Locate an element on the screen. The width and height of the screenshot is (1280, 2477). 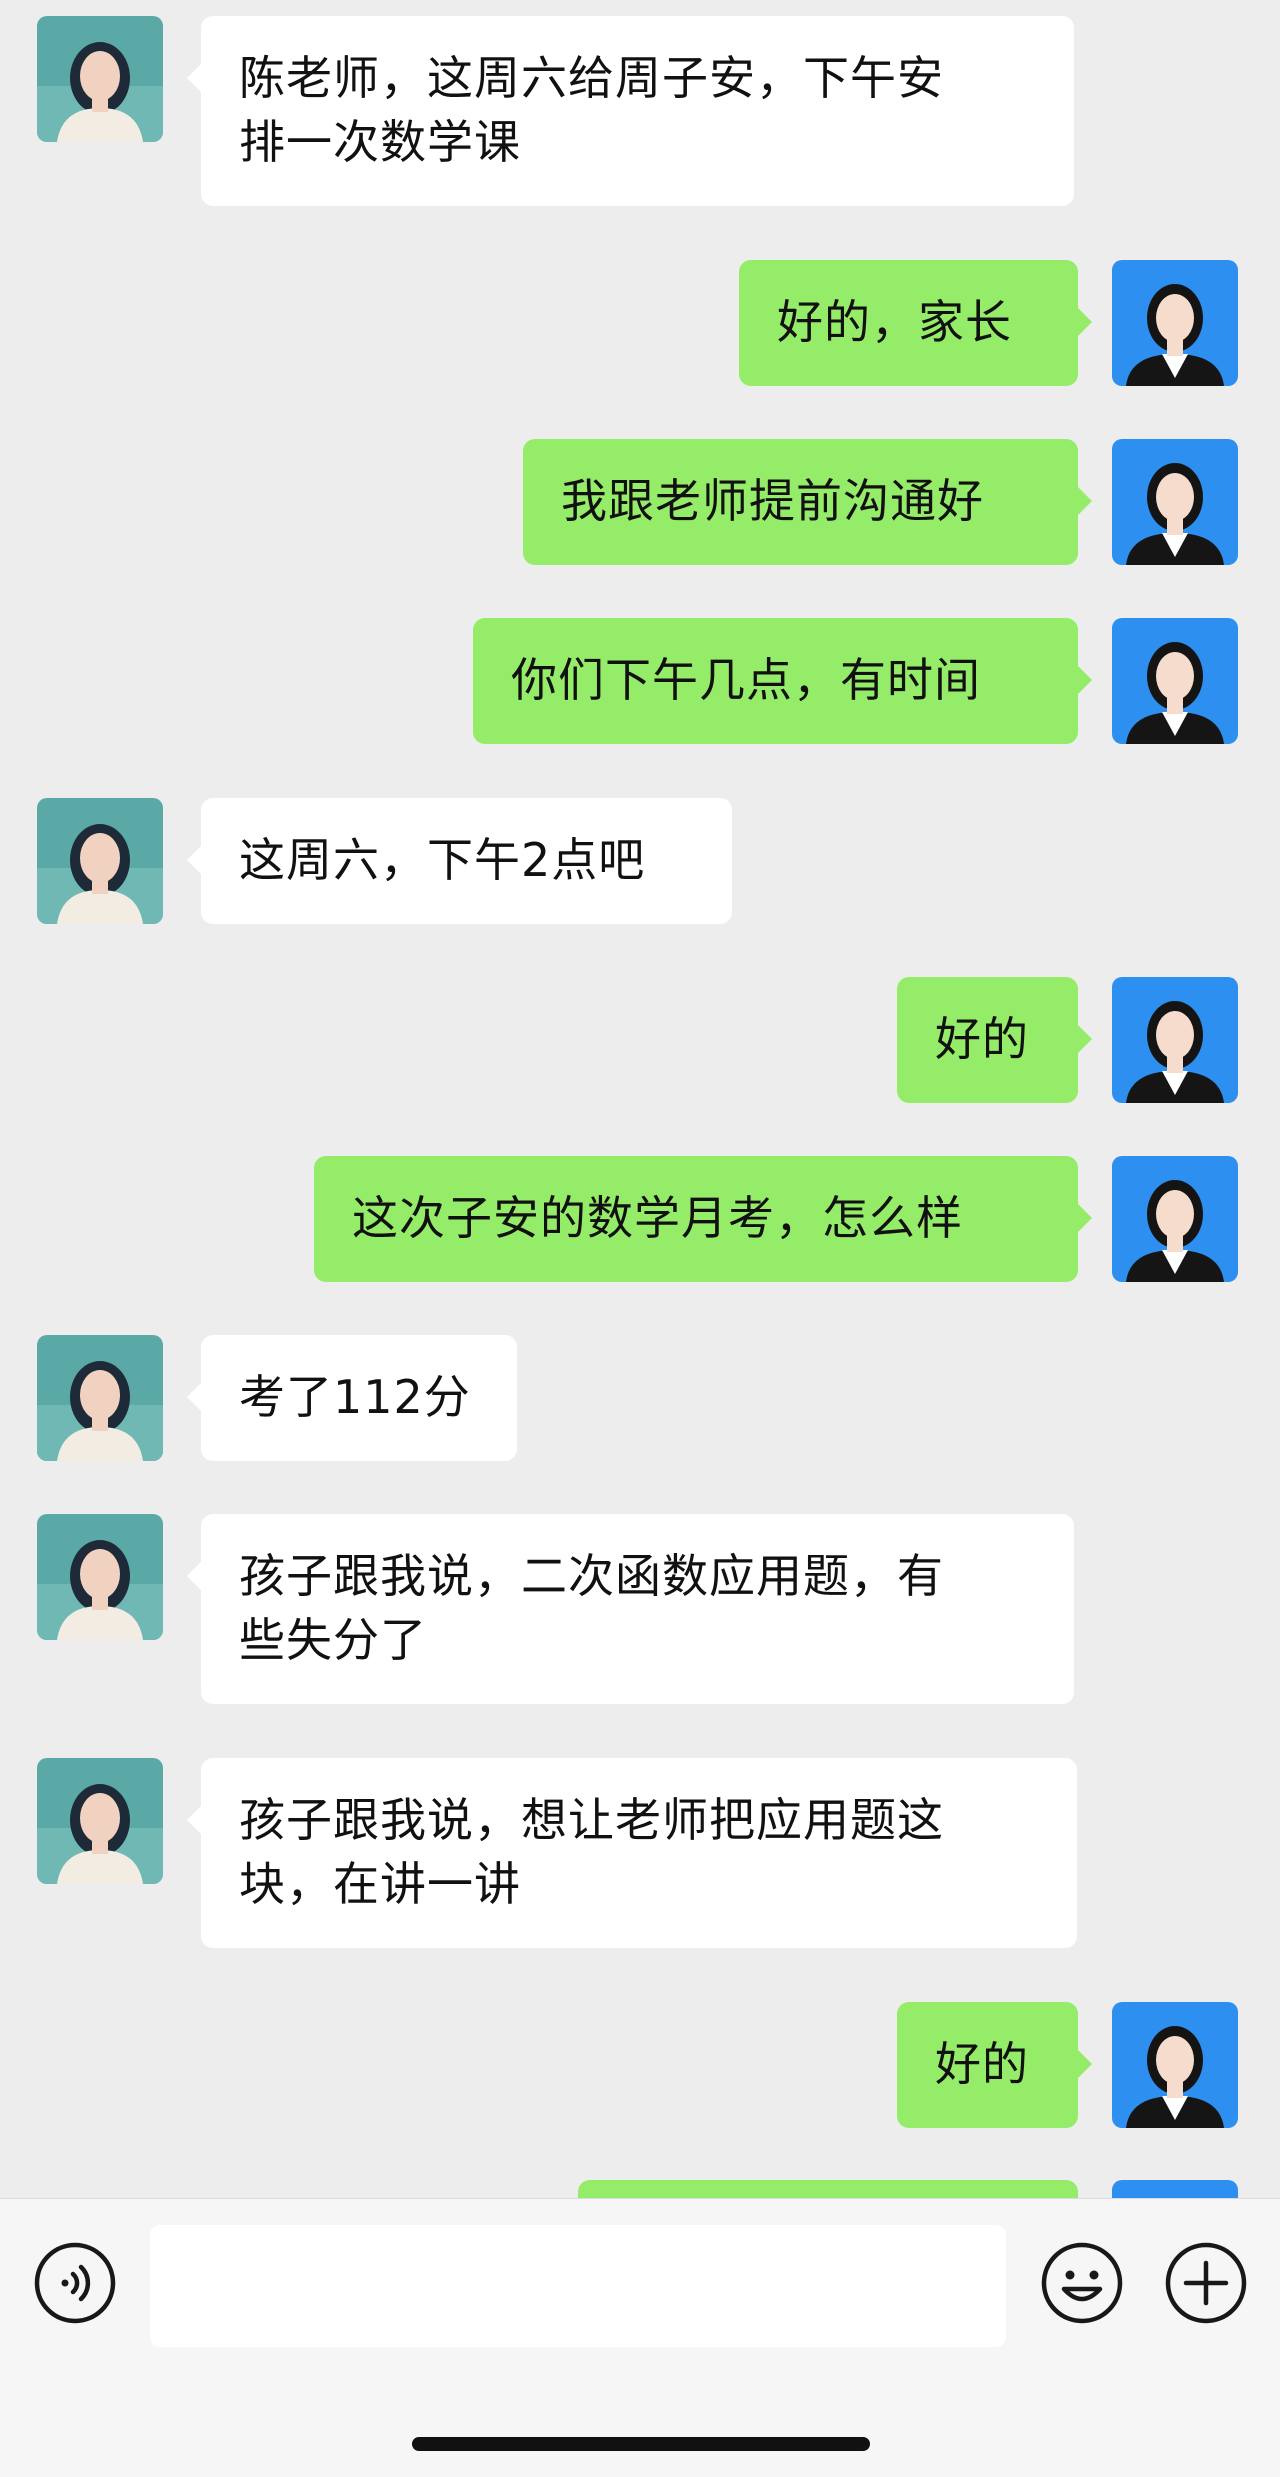
message-bubble: 考了112分 is located at coordinates (359, 1398).